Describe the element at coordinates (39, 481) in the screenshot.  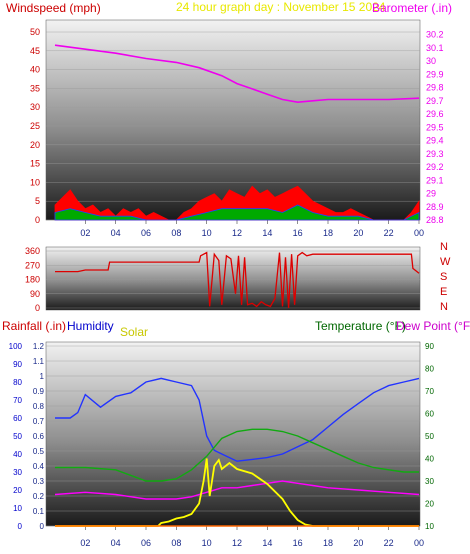
I see `rainfall-tick: 0.3` at that location.